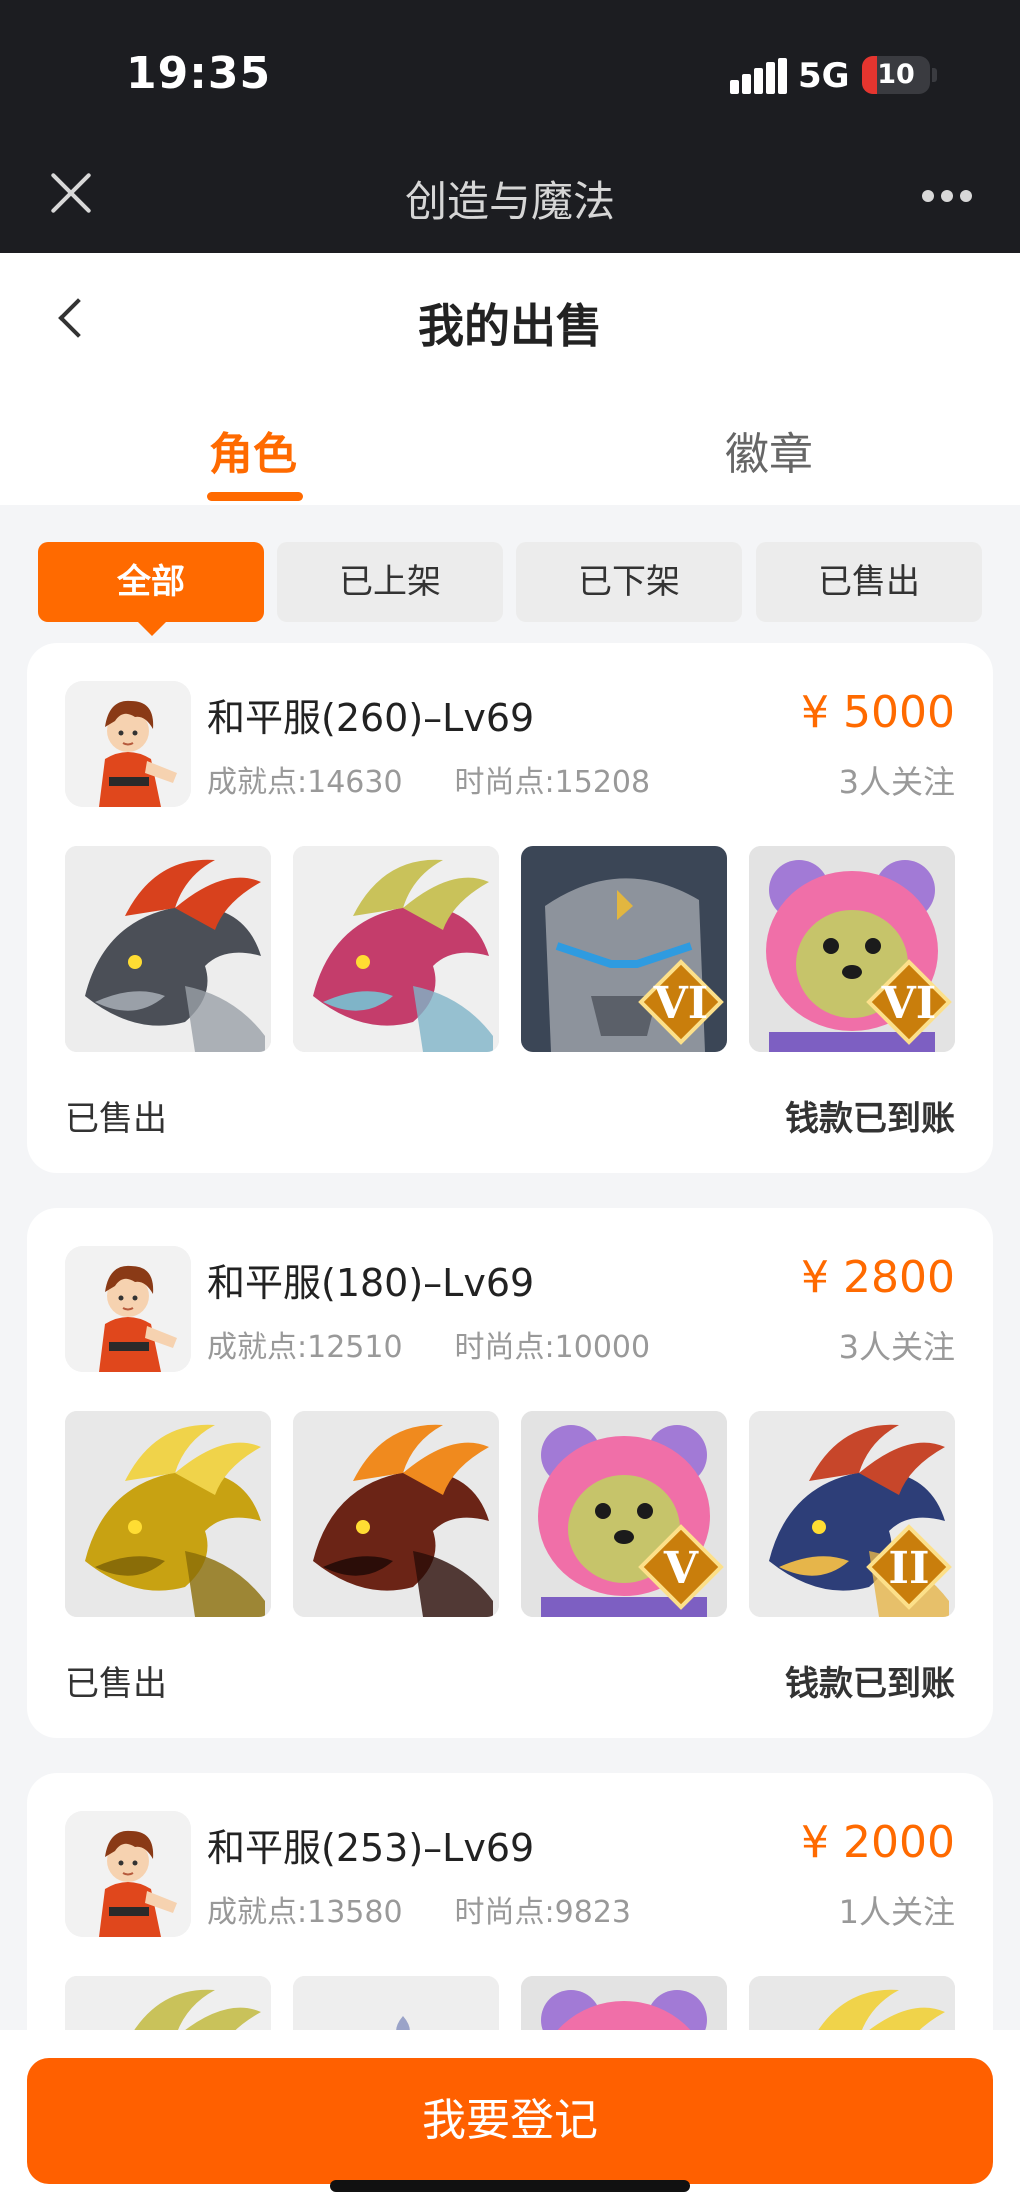 The width and height of the screenshot is (1020, 2211). Describe the element at coordinates (869, 582) in the screenshot. I see `filter-sold: 已售出` at that location.